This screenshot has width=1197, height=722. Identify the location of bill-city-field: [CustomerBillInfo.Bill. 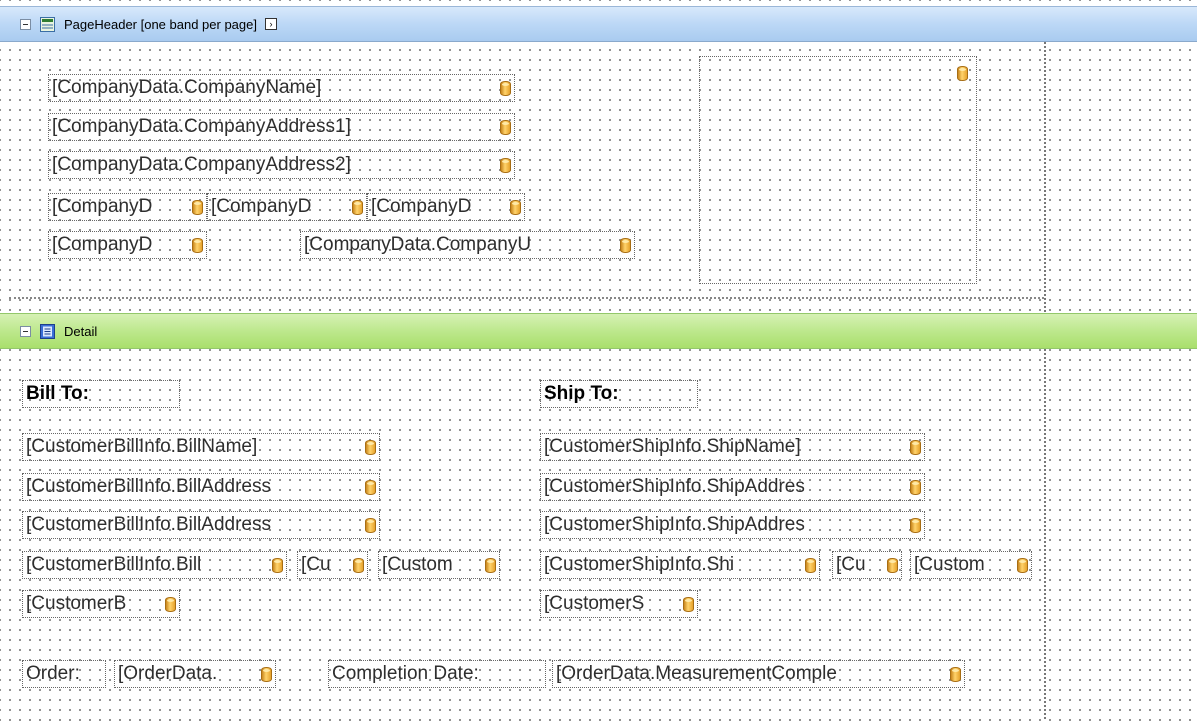
(154, 565).